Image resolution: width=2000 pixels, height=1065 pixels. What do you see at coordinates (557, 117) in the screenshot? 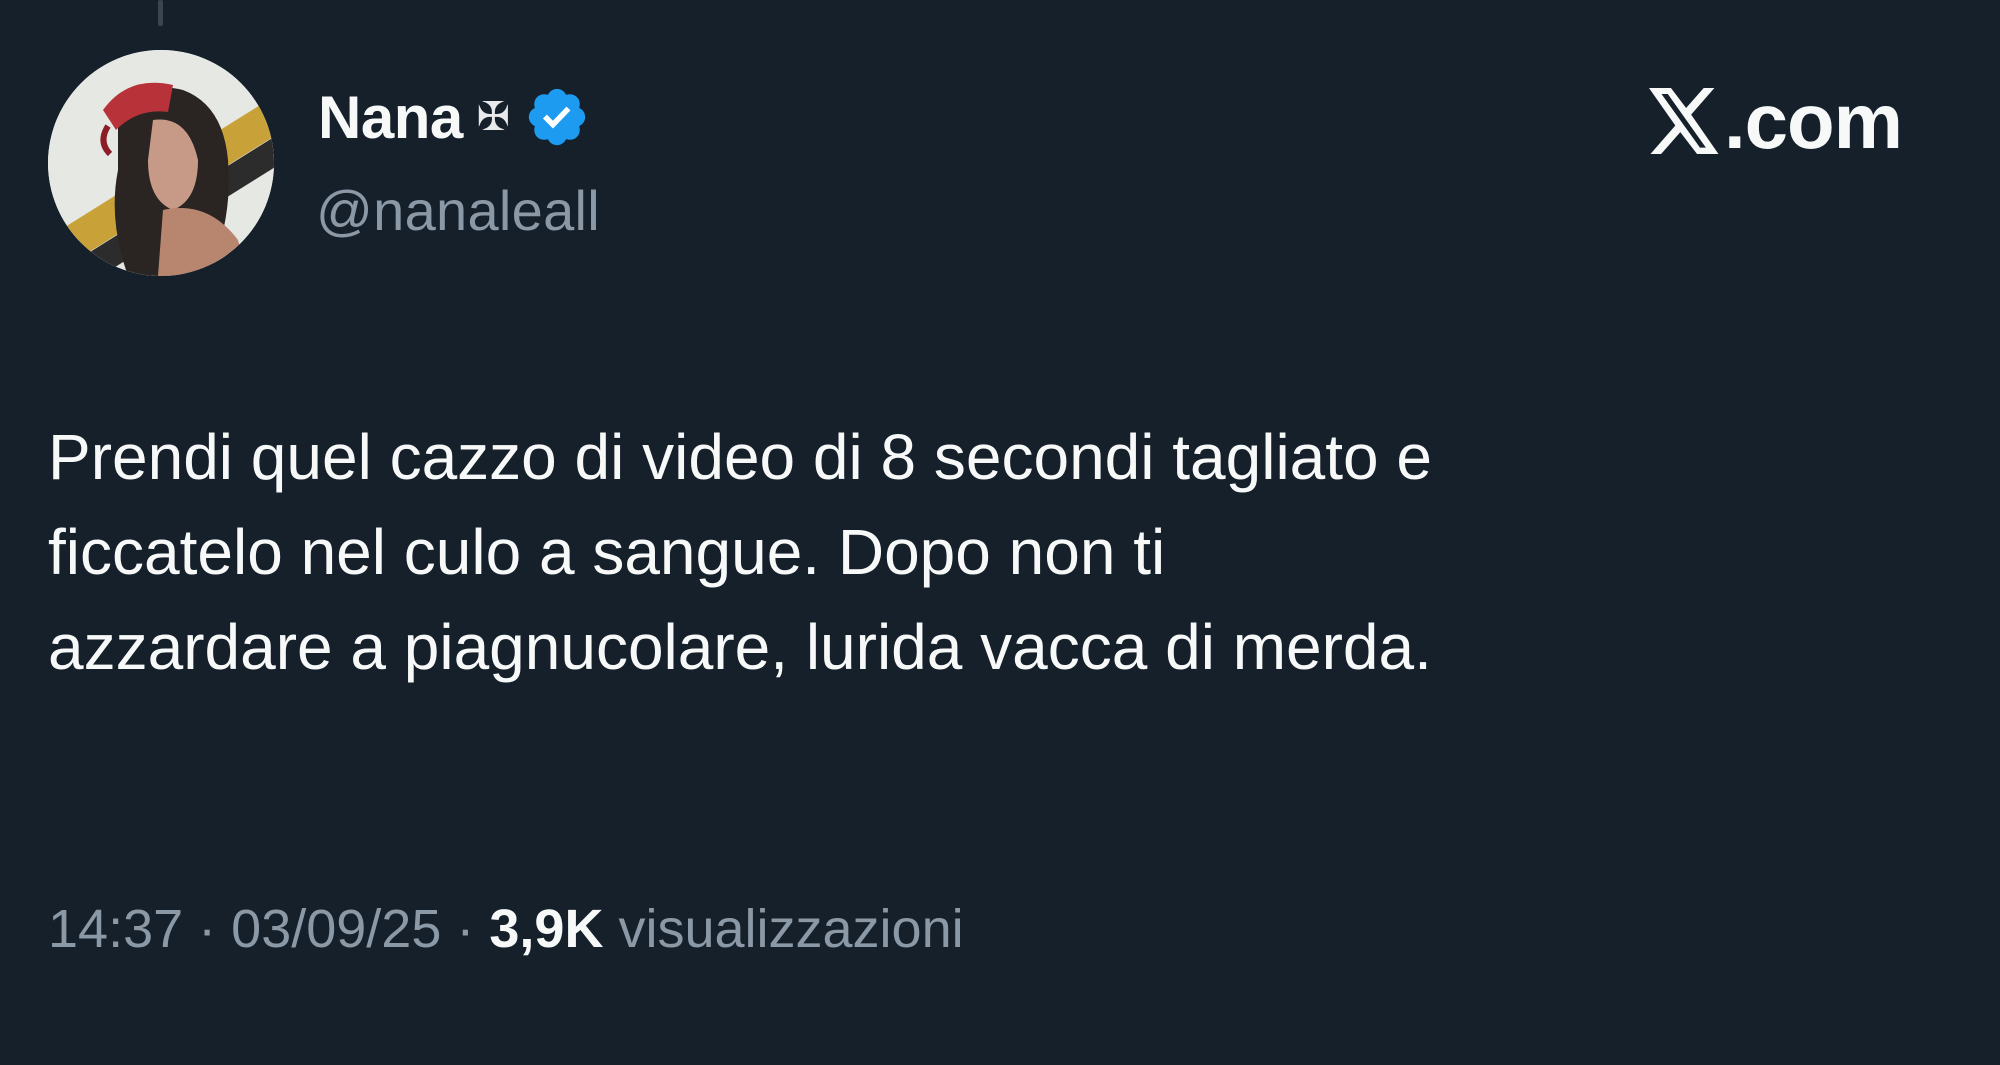
I see `verified-badge-icon` at bounding box center [557, 117].